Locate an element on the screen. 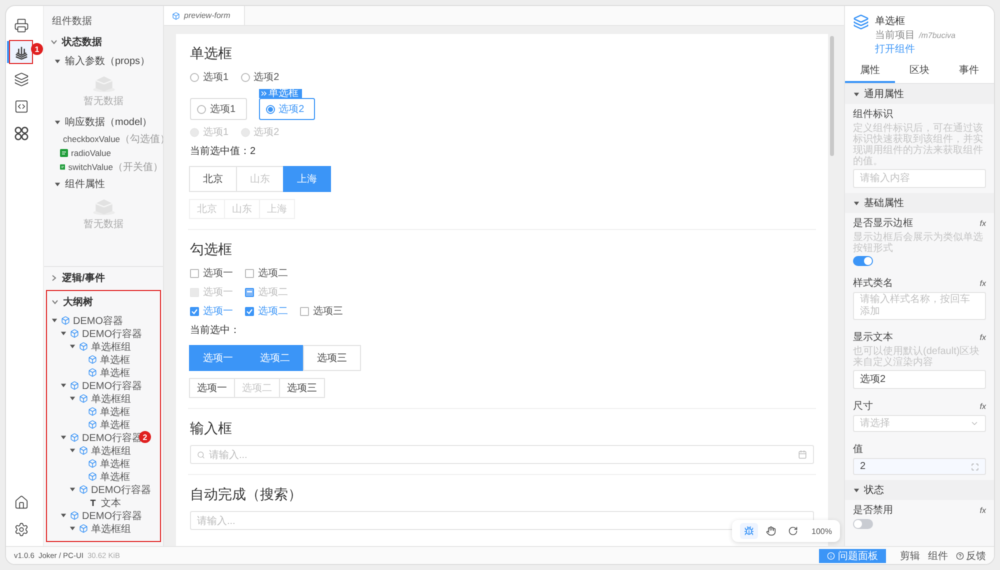  segment-button: 选项一 is located at coordinates (212, 388).